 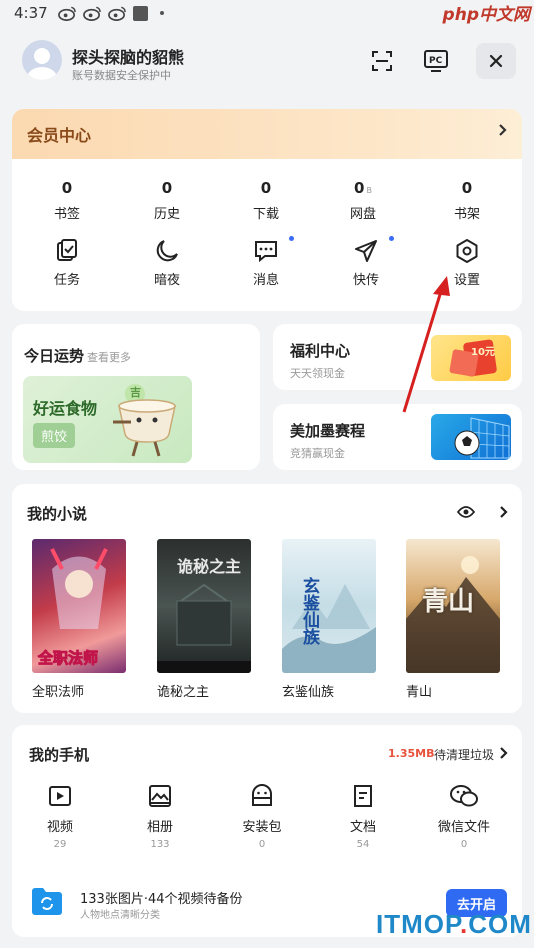 I want to click on book-item: 全职法师 全职法师, so click(x=80, y=619).